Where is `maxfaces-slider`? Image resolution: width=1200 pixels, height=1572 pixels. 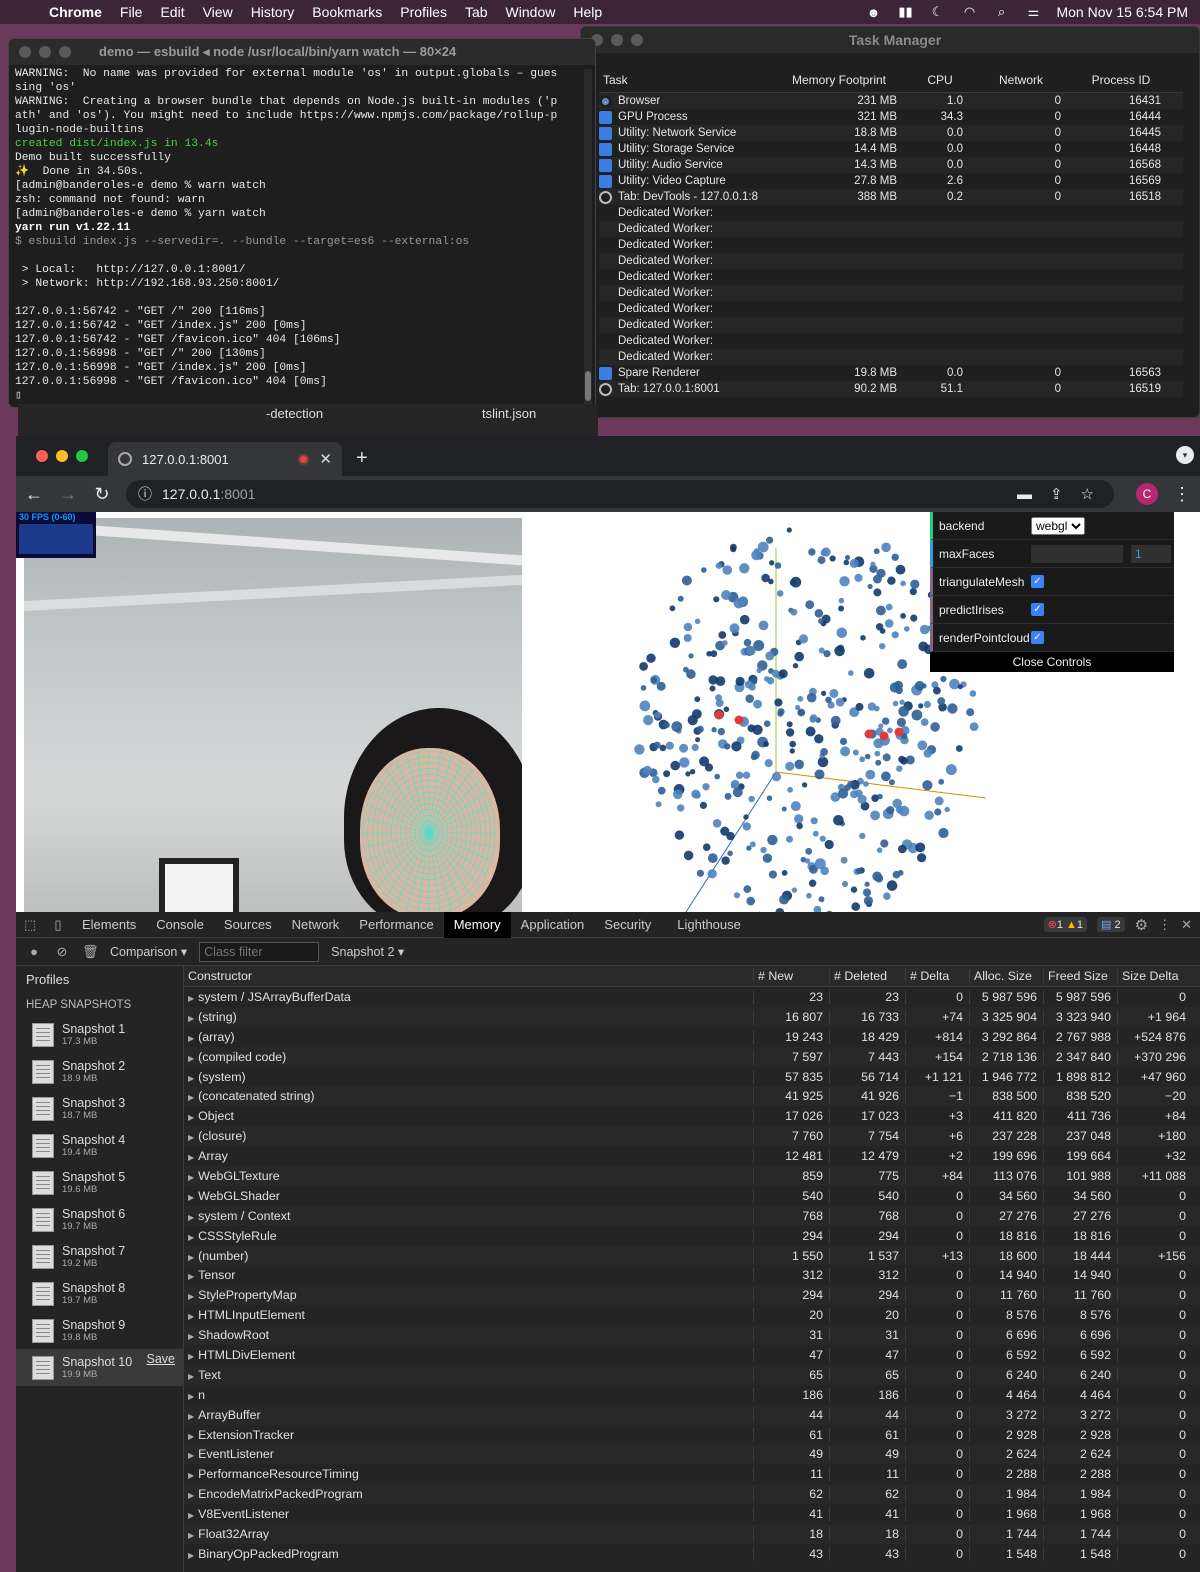 maxfaces-slider is located at coordinates (1077, 553).